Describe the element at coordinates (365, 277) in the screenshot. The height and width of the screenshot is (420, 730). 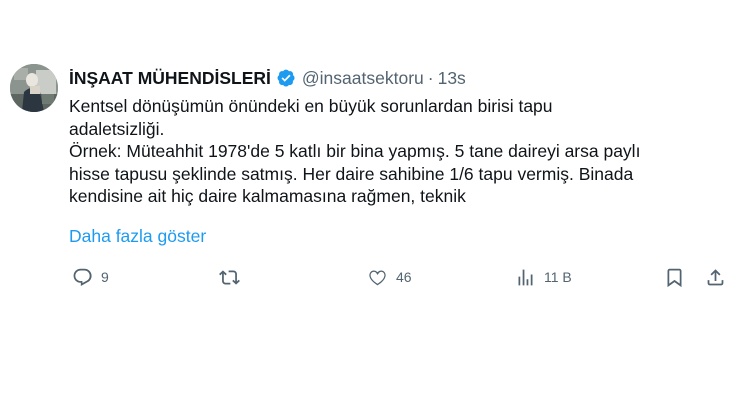
I see `action-bar: 9 46 11 B` at that location.